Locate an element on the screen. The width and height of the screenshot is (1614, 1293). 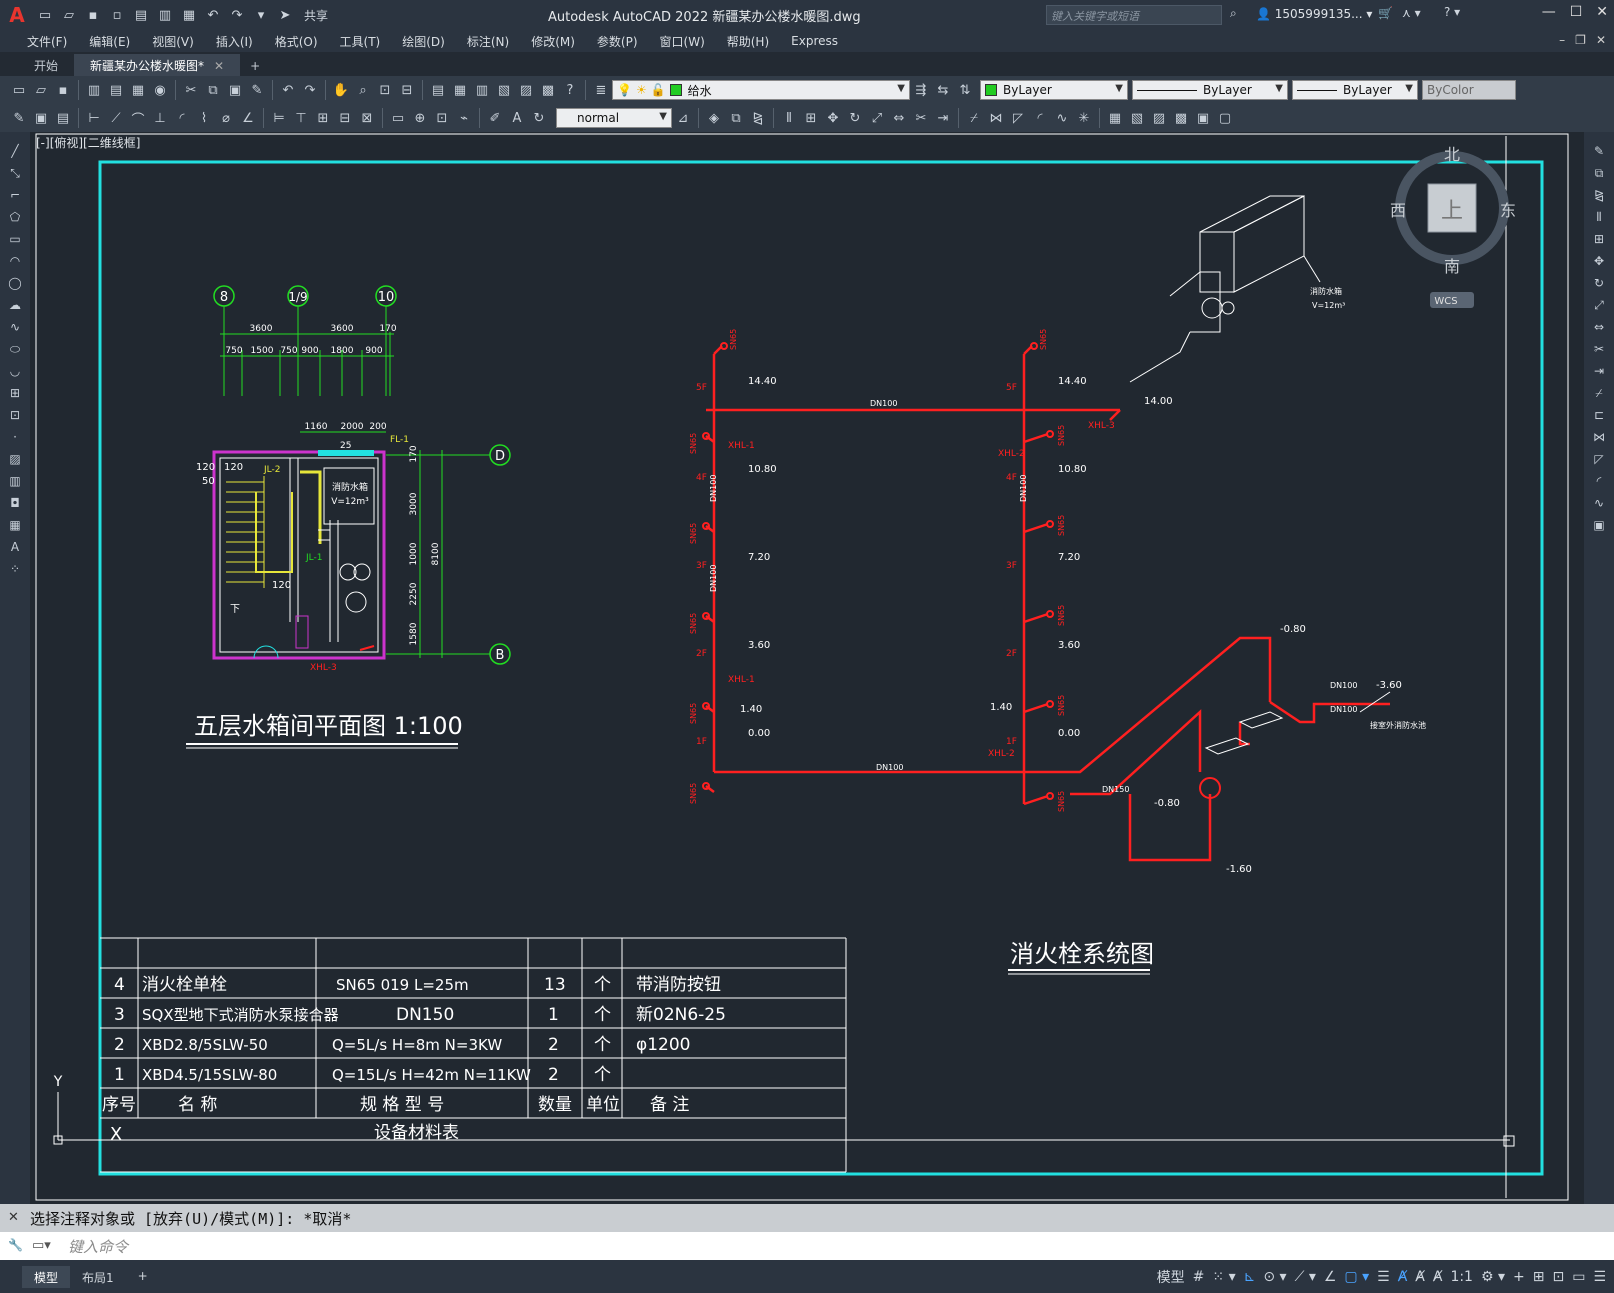
break-point-side-icon: ⌿ is located at coordinates (1599, 393).